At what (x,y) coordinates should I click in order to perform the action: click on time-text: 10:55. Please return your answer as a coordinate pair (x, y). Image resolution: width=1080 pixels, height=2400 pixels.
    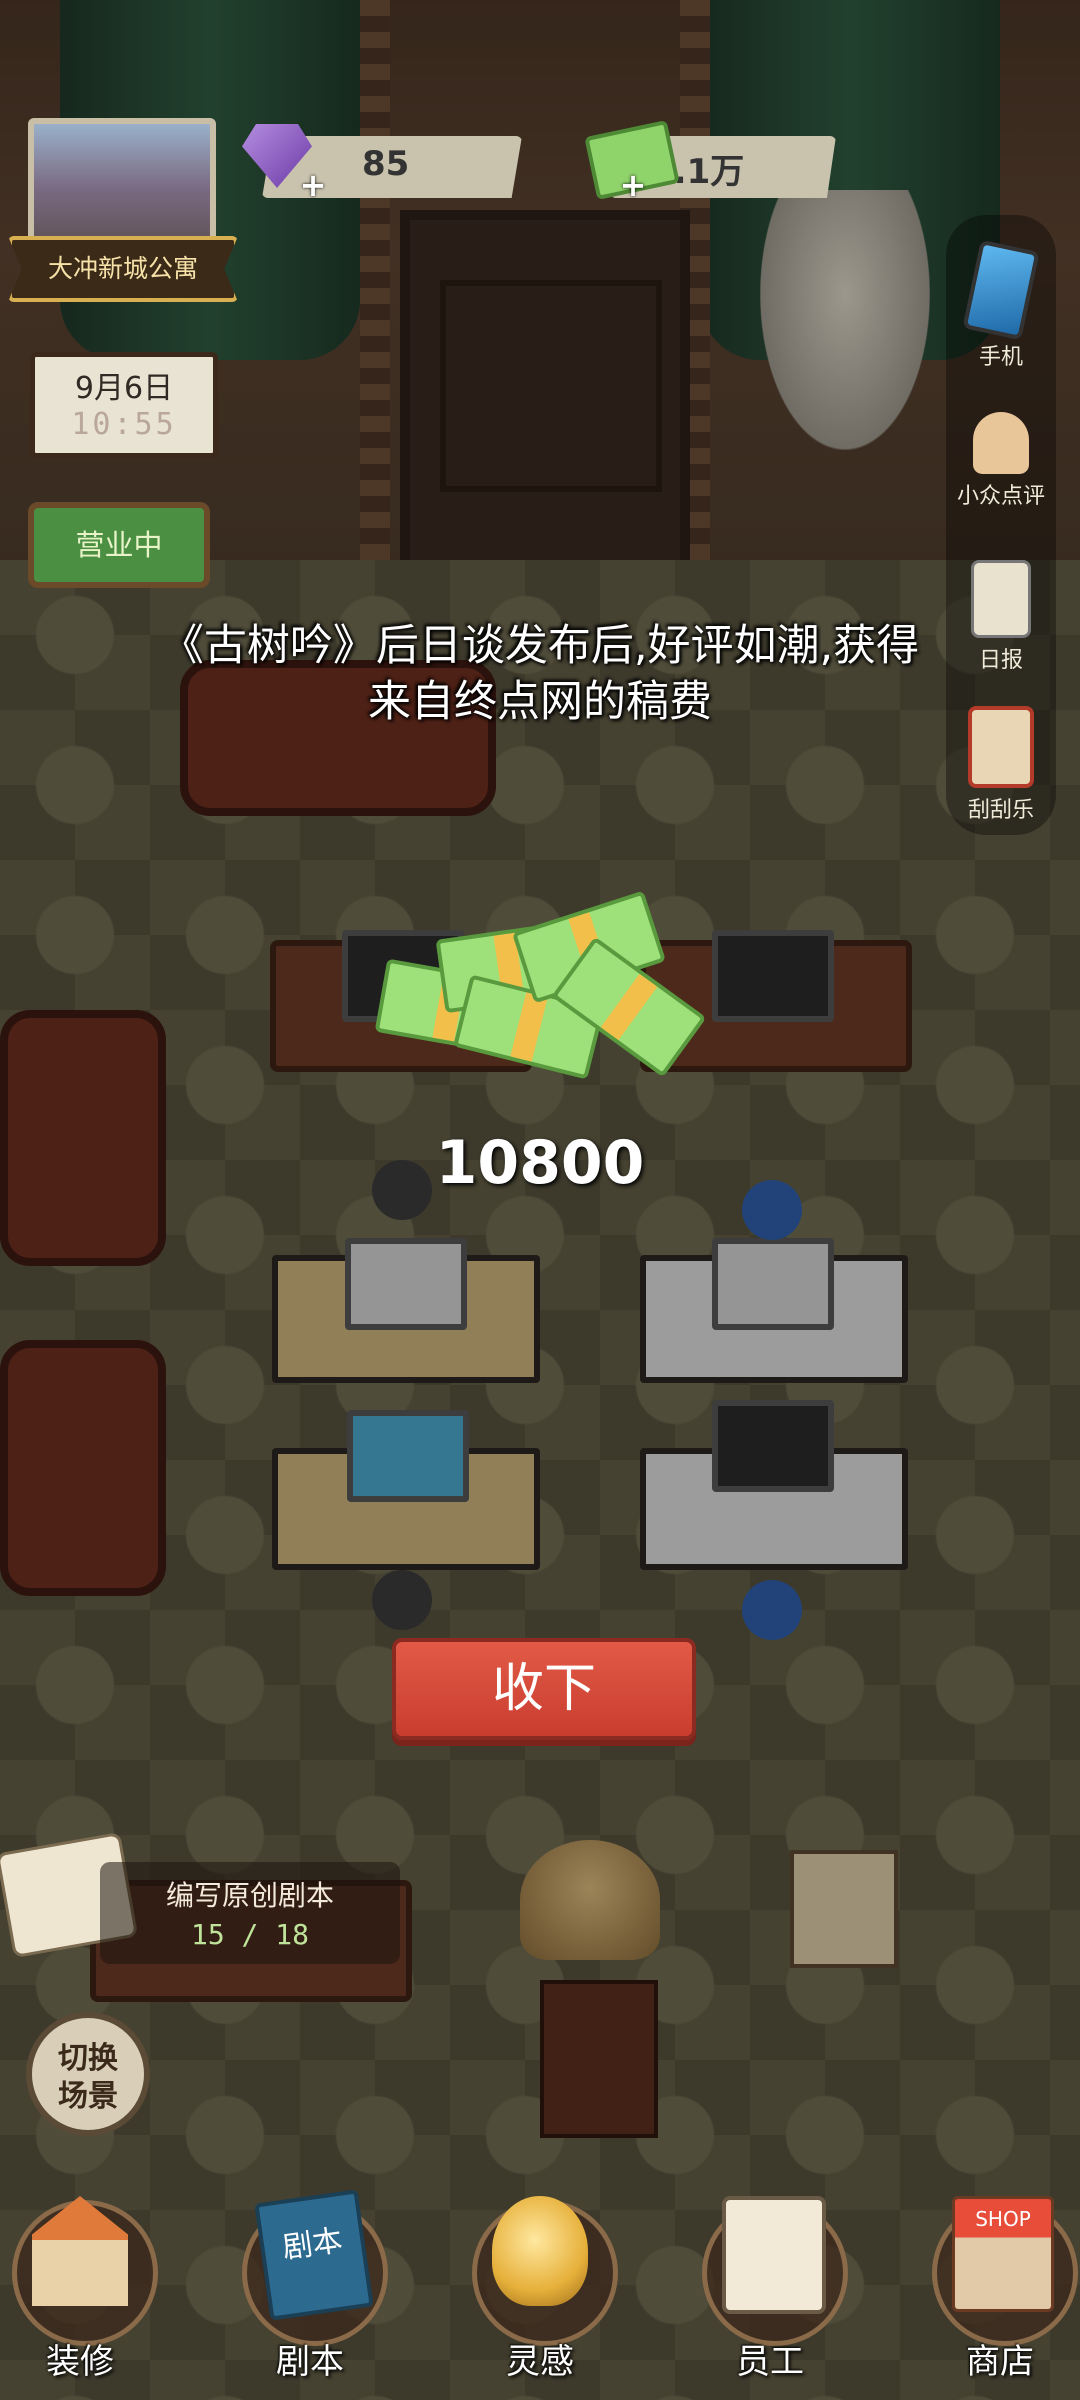
    Looking at the image, I should click on (124, 424).